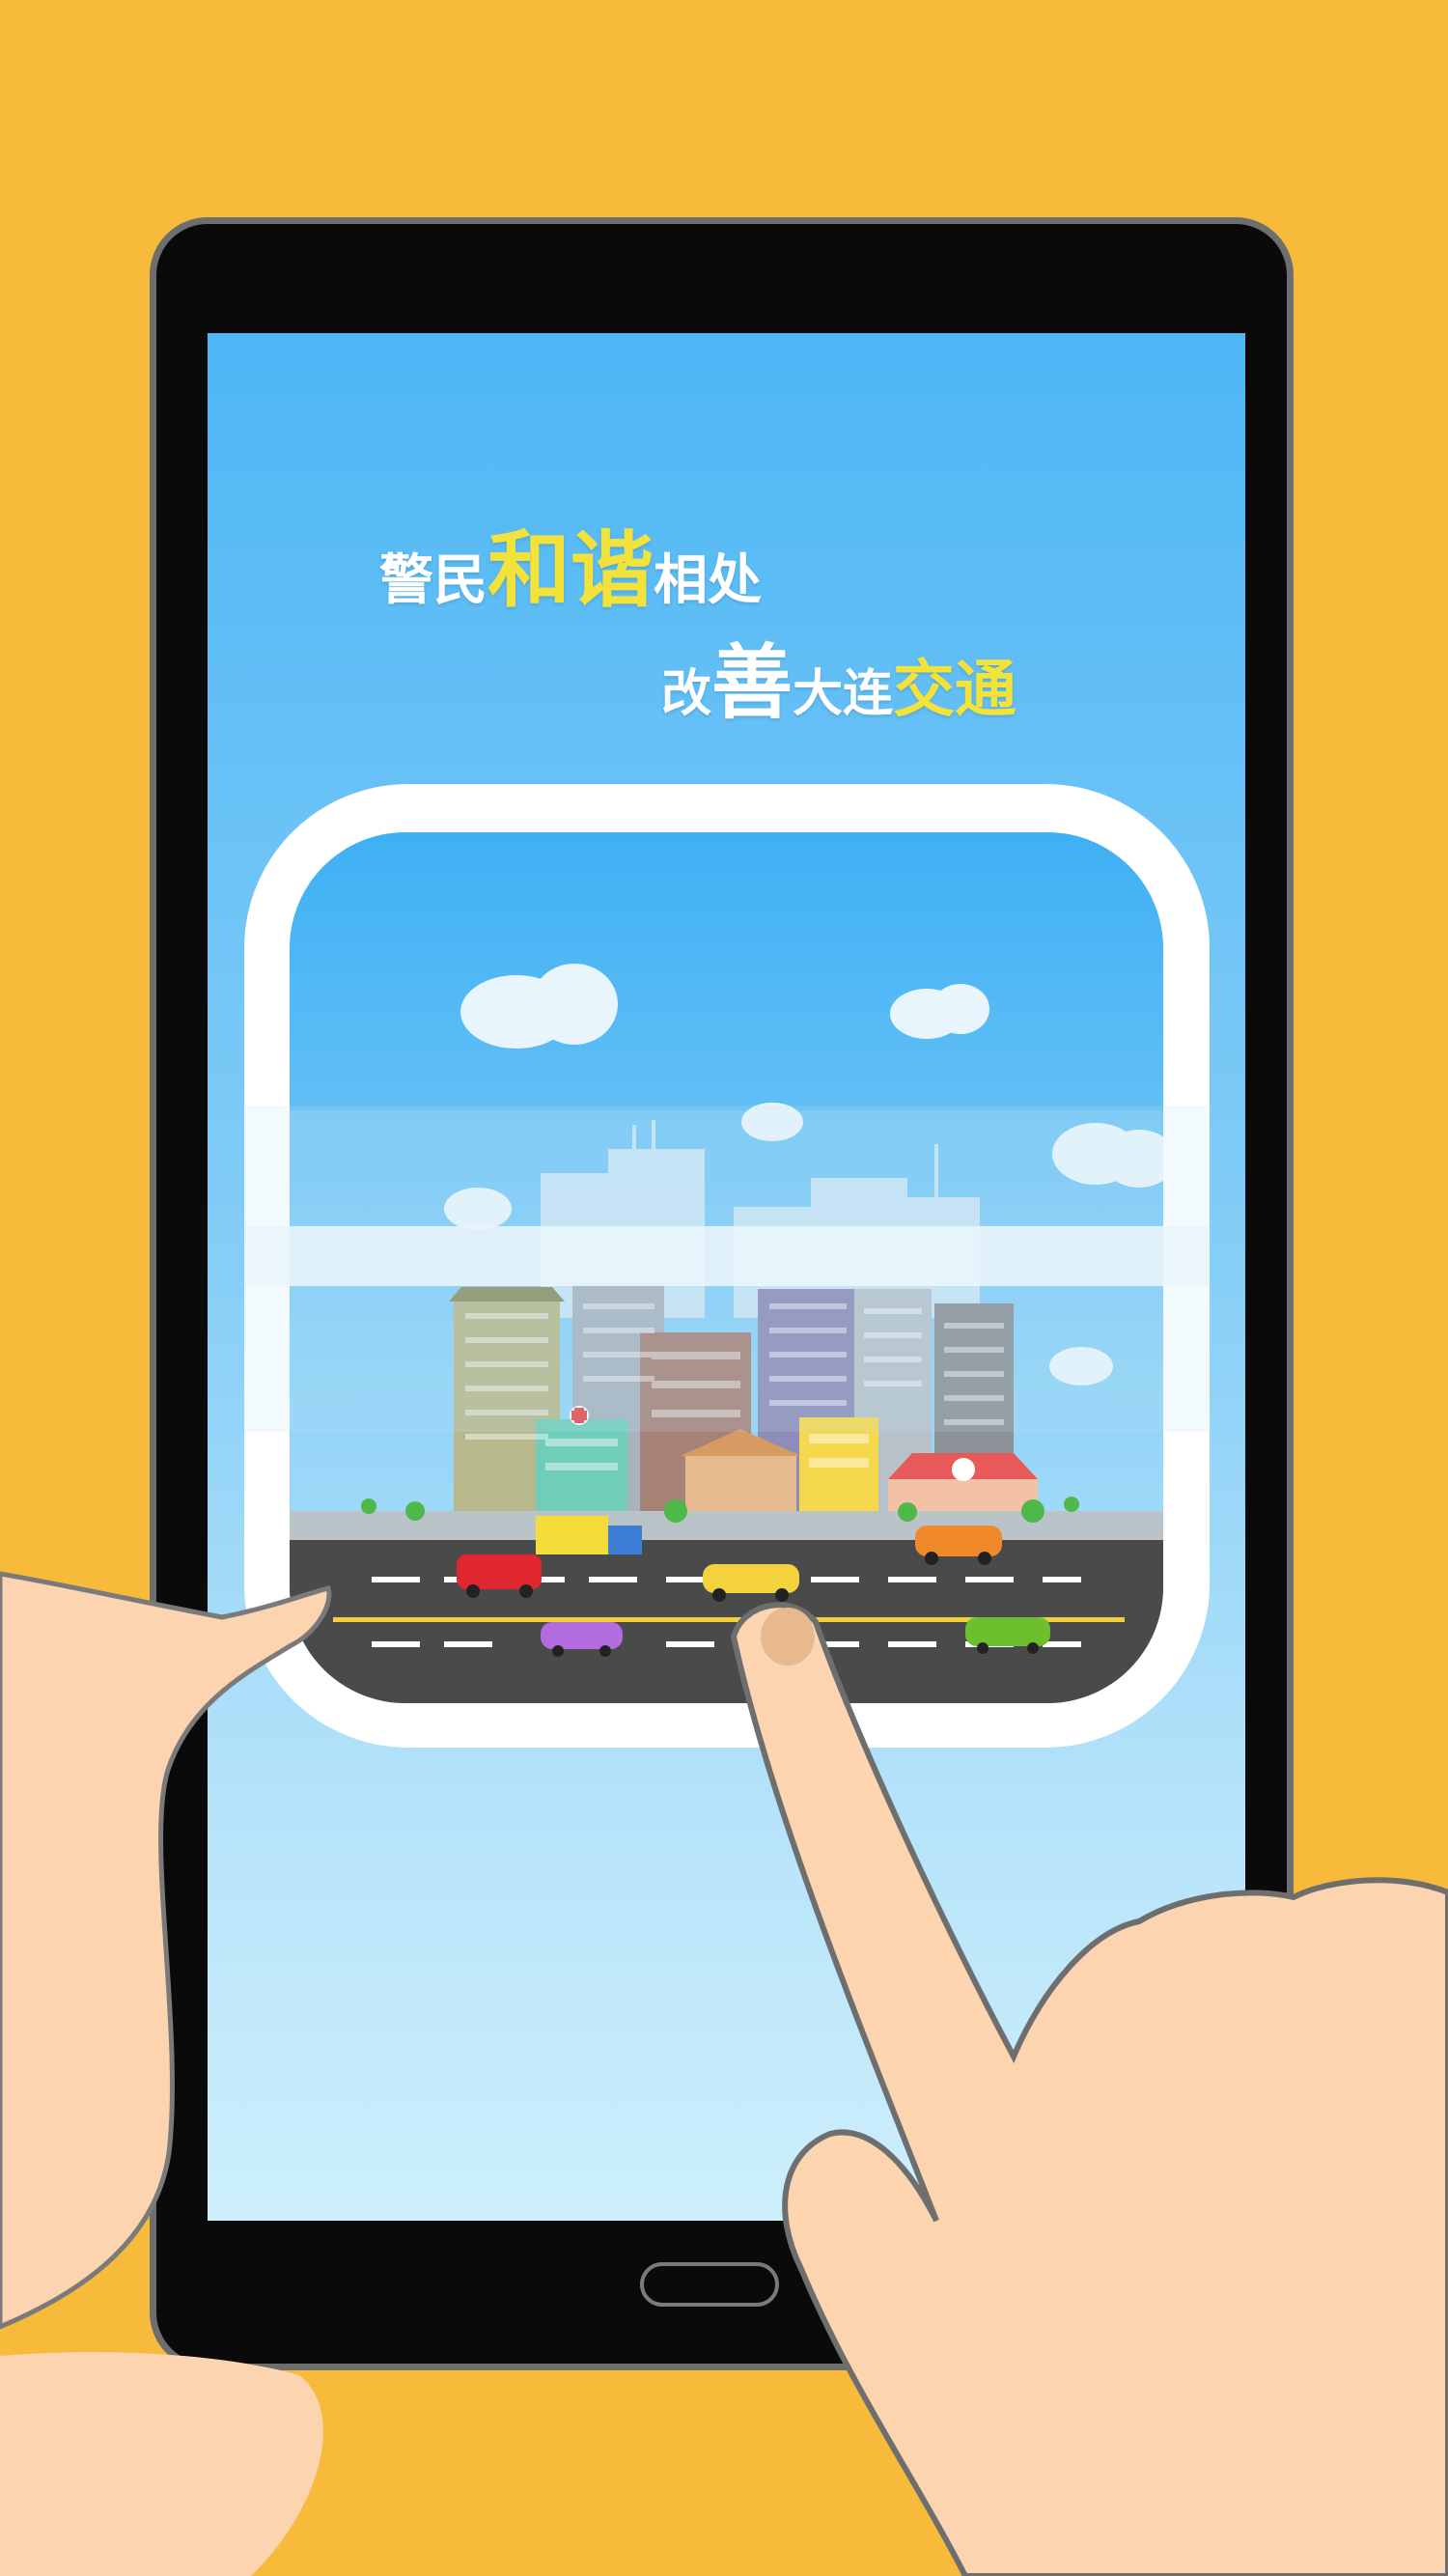  Describe the element at coordinates (166, 2073) in the screenshot. I see `left-hand` at that location.